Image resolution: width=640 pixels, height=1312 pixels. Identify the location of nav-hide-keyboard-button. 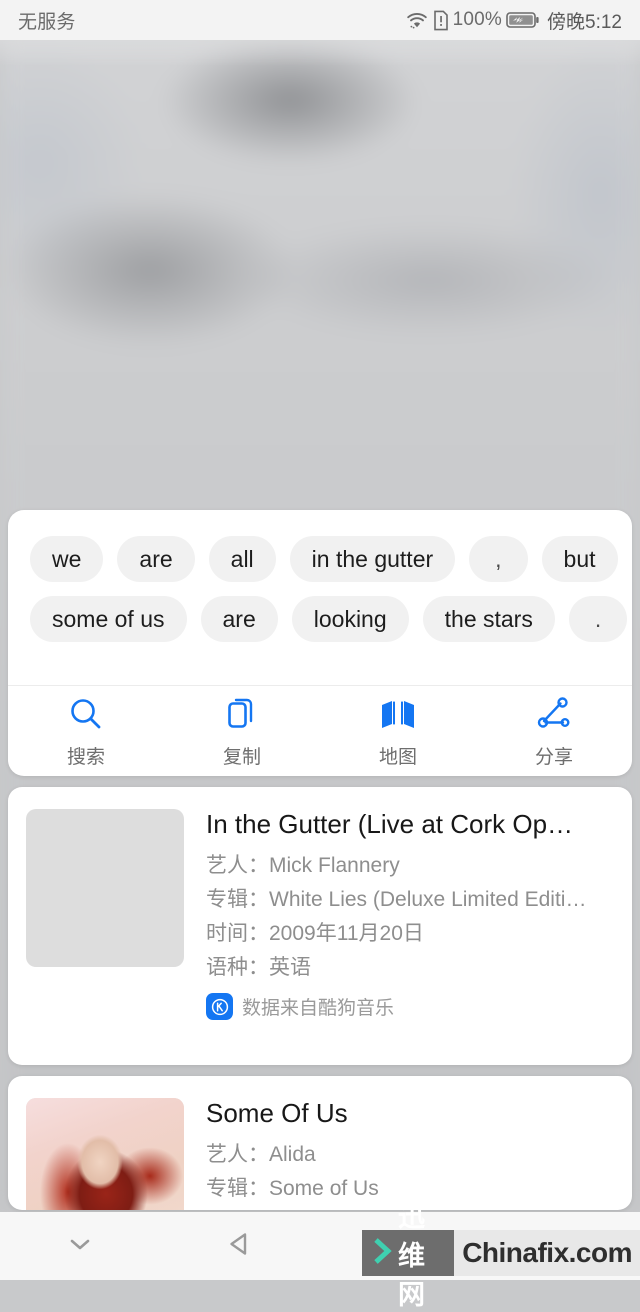
(80, 1246).